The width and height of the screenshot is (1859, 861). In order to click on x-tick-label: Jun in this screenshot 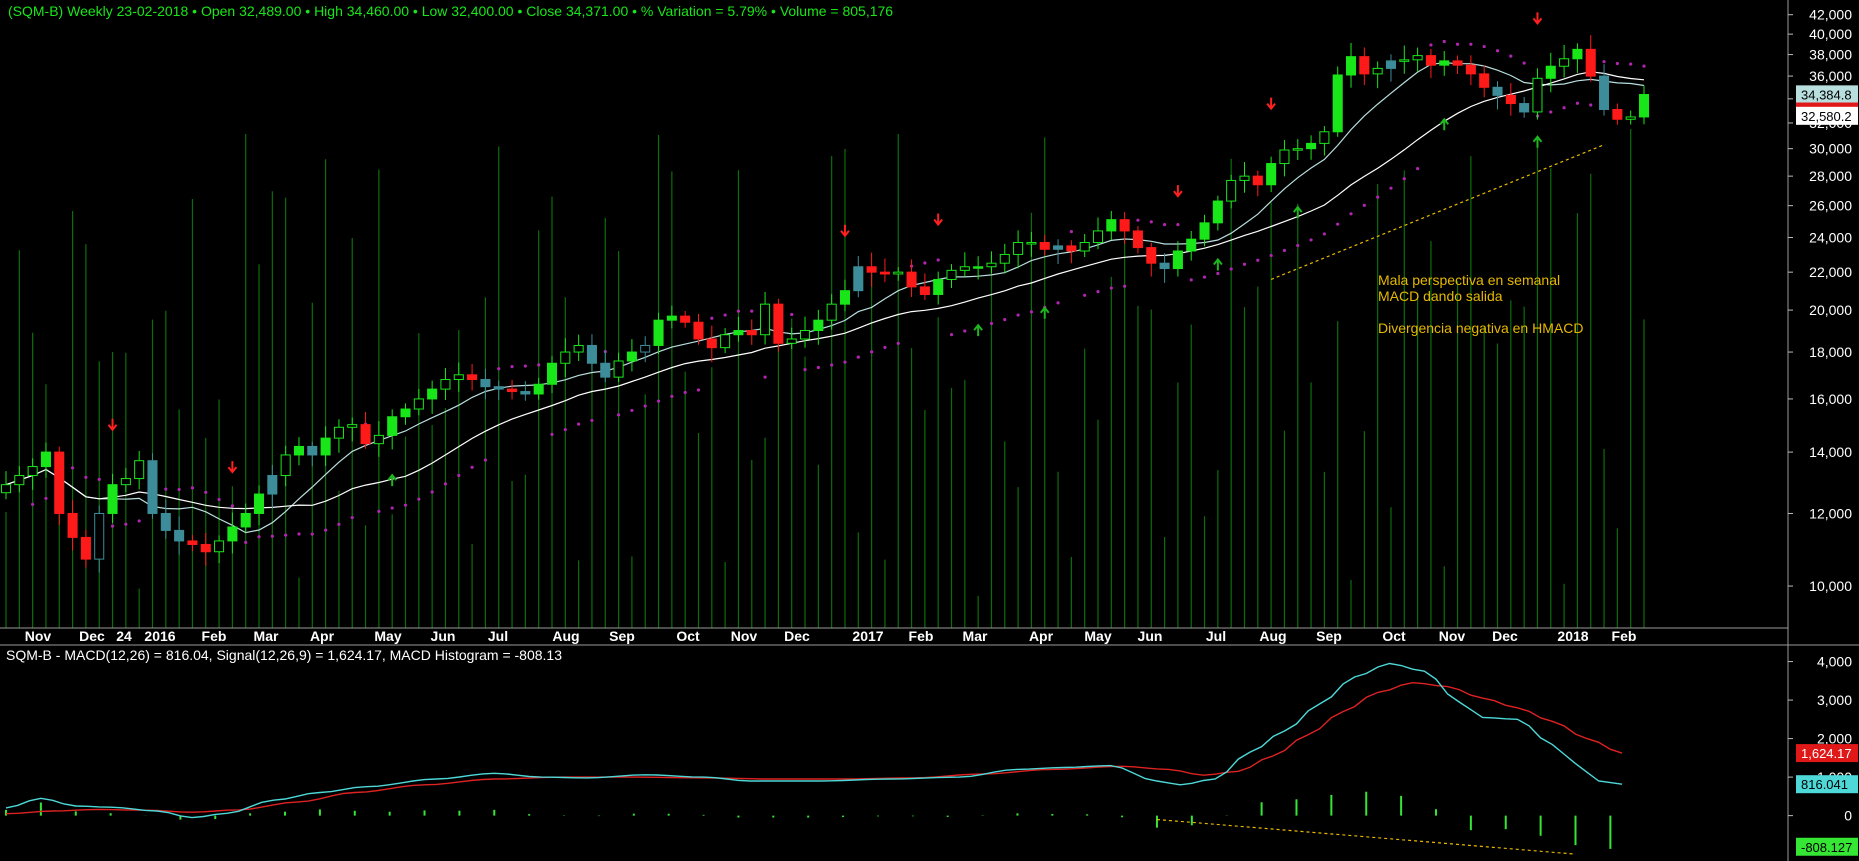, I will do `click(1150, 636)`.